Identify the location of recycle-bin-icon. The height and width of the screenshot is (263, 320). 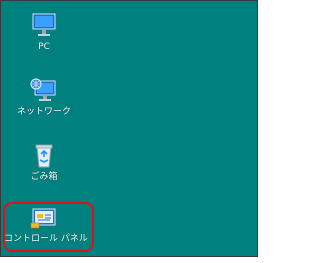
(44, 156).